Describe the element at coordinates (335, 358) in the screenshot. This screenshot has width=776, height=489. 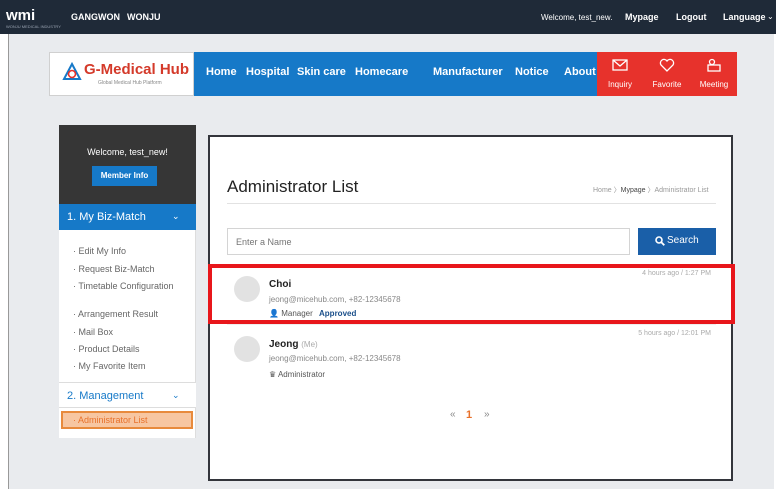
I see `admin-contact: jeong@micehub.com, +82-12345678` at that location.